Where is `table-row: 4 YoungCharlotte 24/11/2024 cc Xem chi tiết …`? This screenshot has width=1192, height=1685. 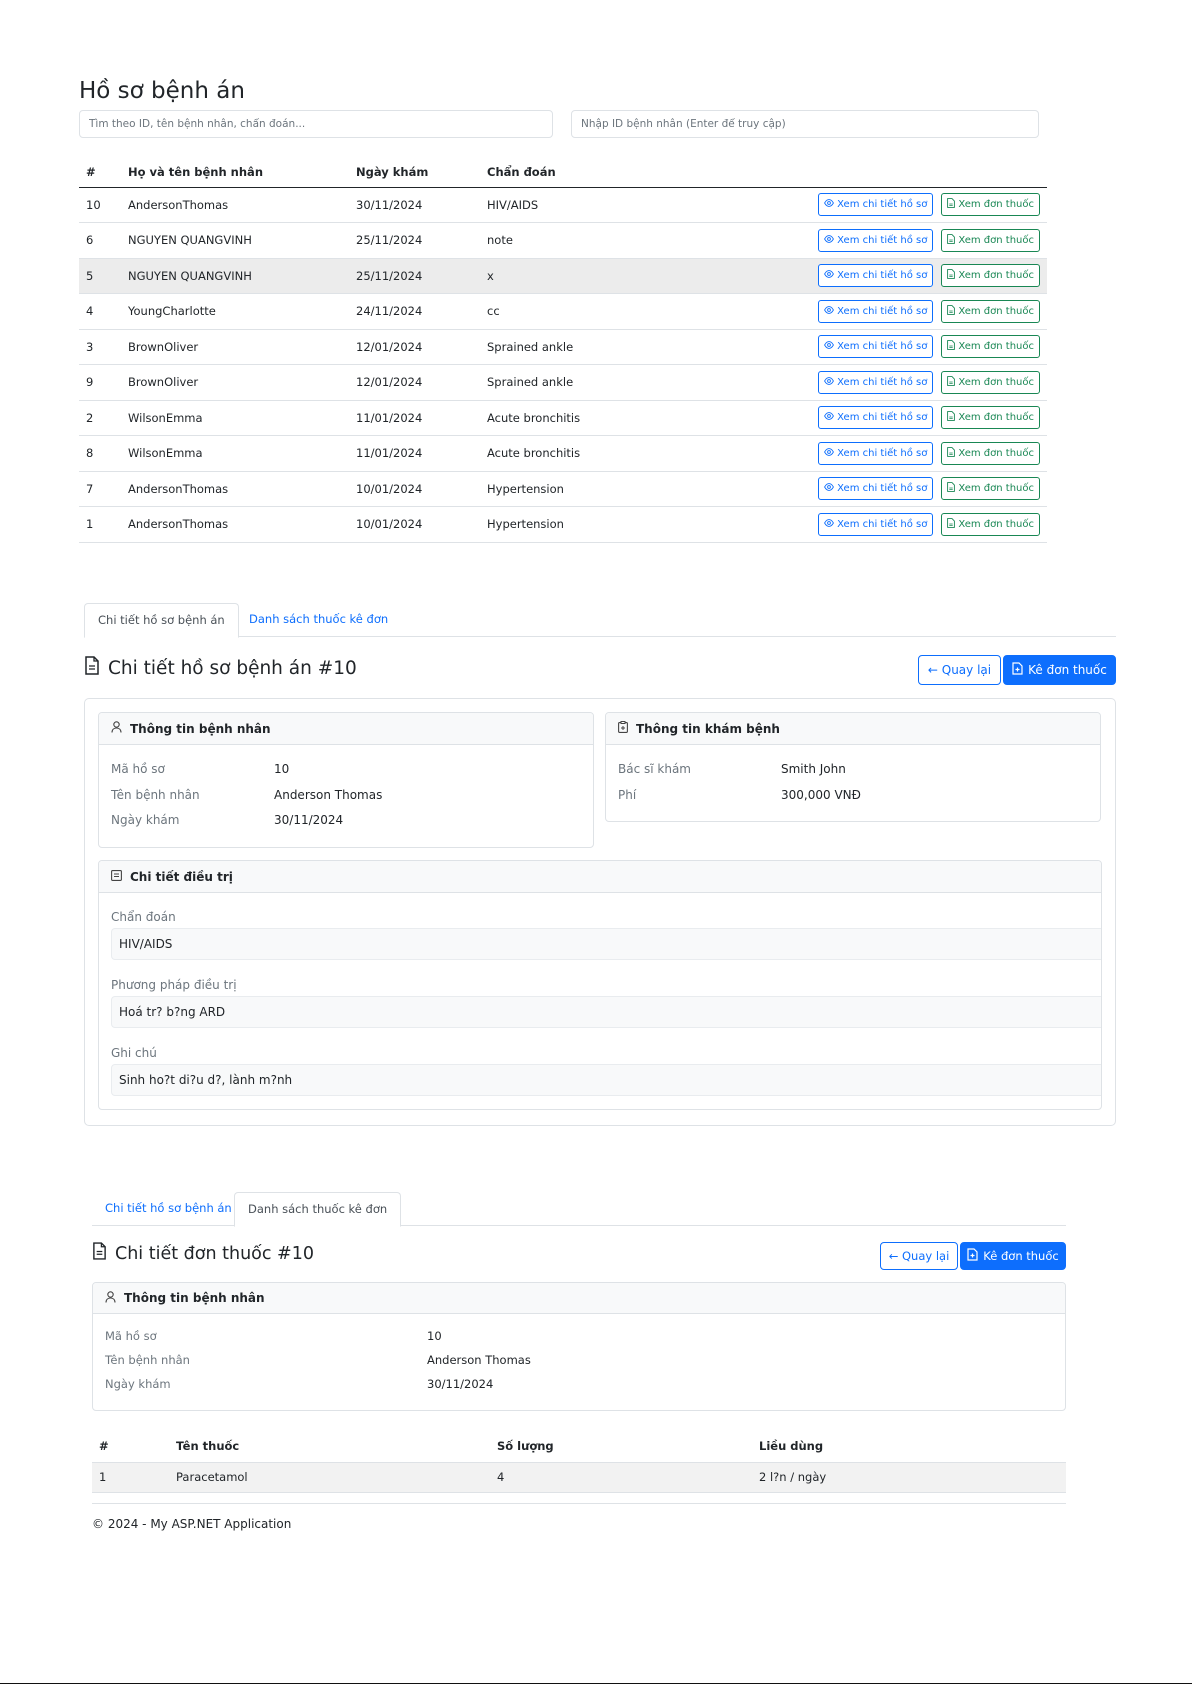
table-row: 4 YoungCharlotte 24/11/2024 cc Xem chi tiết … is located at coordinates (563, 311).